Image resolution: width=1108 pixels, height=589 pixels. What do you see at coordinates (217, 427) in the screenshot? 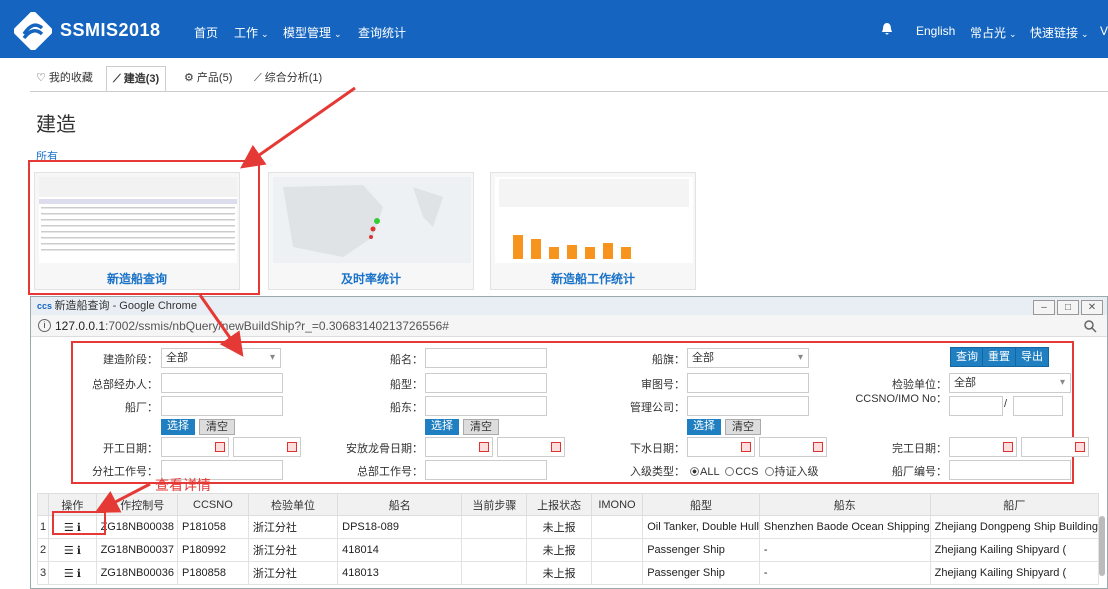
I see `shipyard-clear-button: 清空` at bounding box center [217, 427].